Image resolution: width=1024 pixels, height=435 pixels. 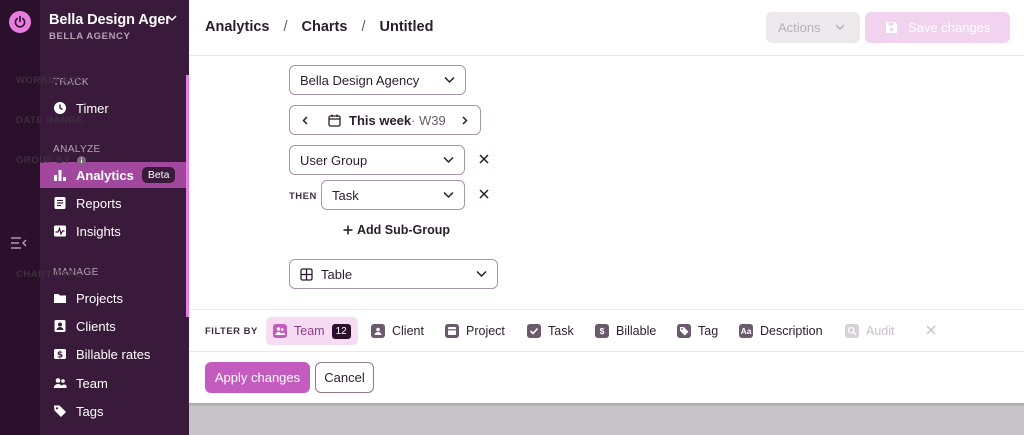 I want to click on filter-audit: Audit, so click(x=870, y=331).